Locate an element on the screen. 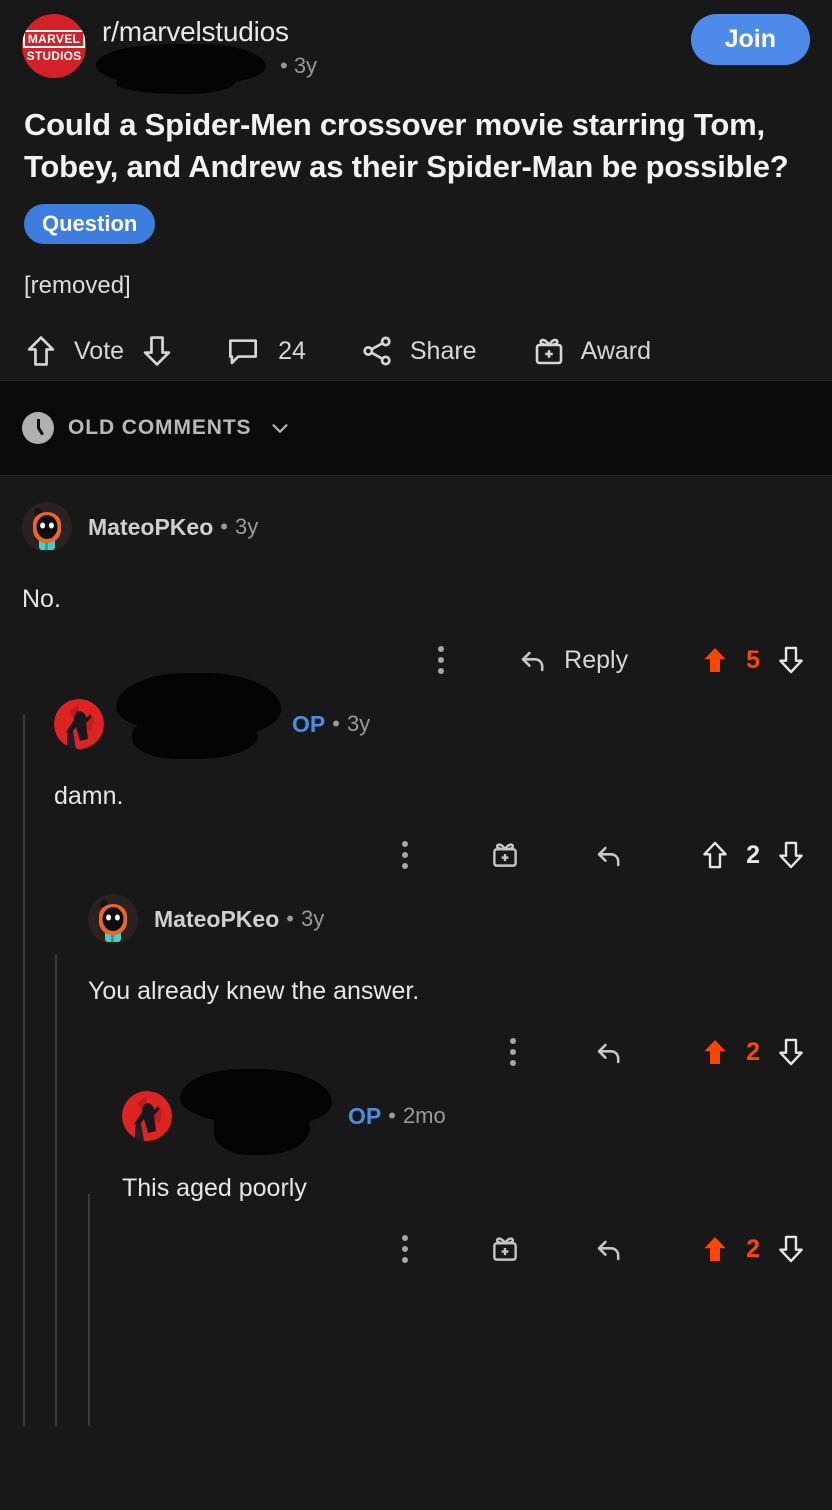 This screenshot has height=1510, width=832. comments-sort-bar: OLD COMMENTS is located at coordinates (416, 428).